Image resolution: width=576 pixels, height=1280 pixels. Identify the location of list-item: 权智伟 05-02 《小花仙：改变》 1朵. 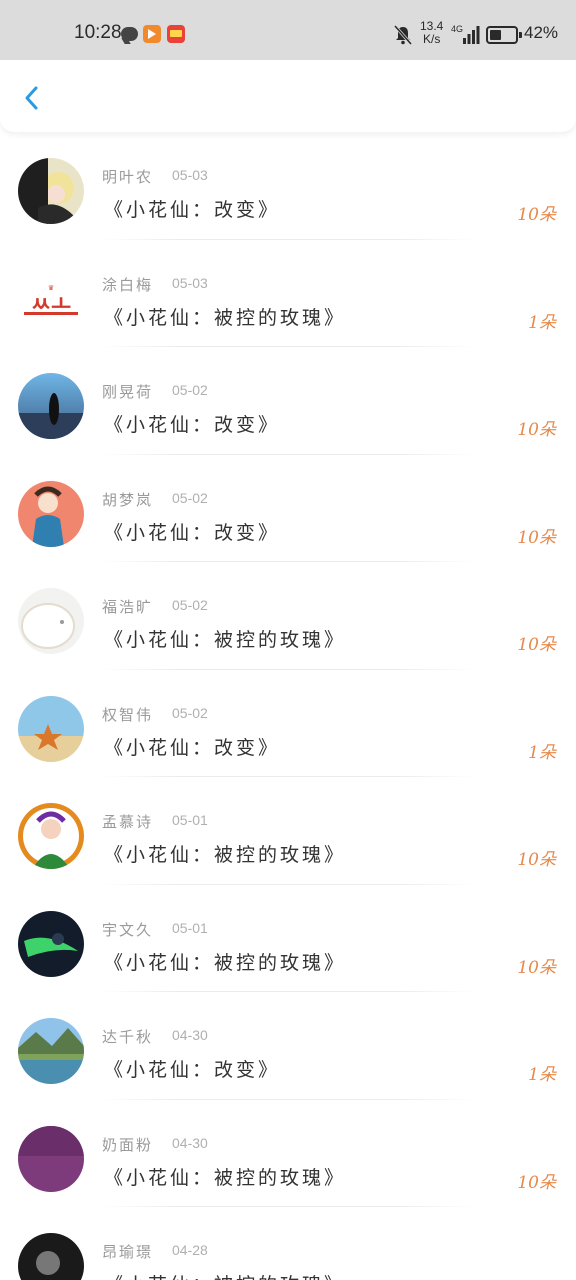
(288, 723).